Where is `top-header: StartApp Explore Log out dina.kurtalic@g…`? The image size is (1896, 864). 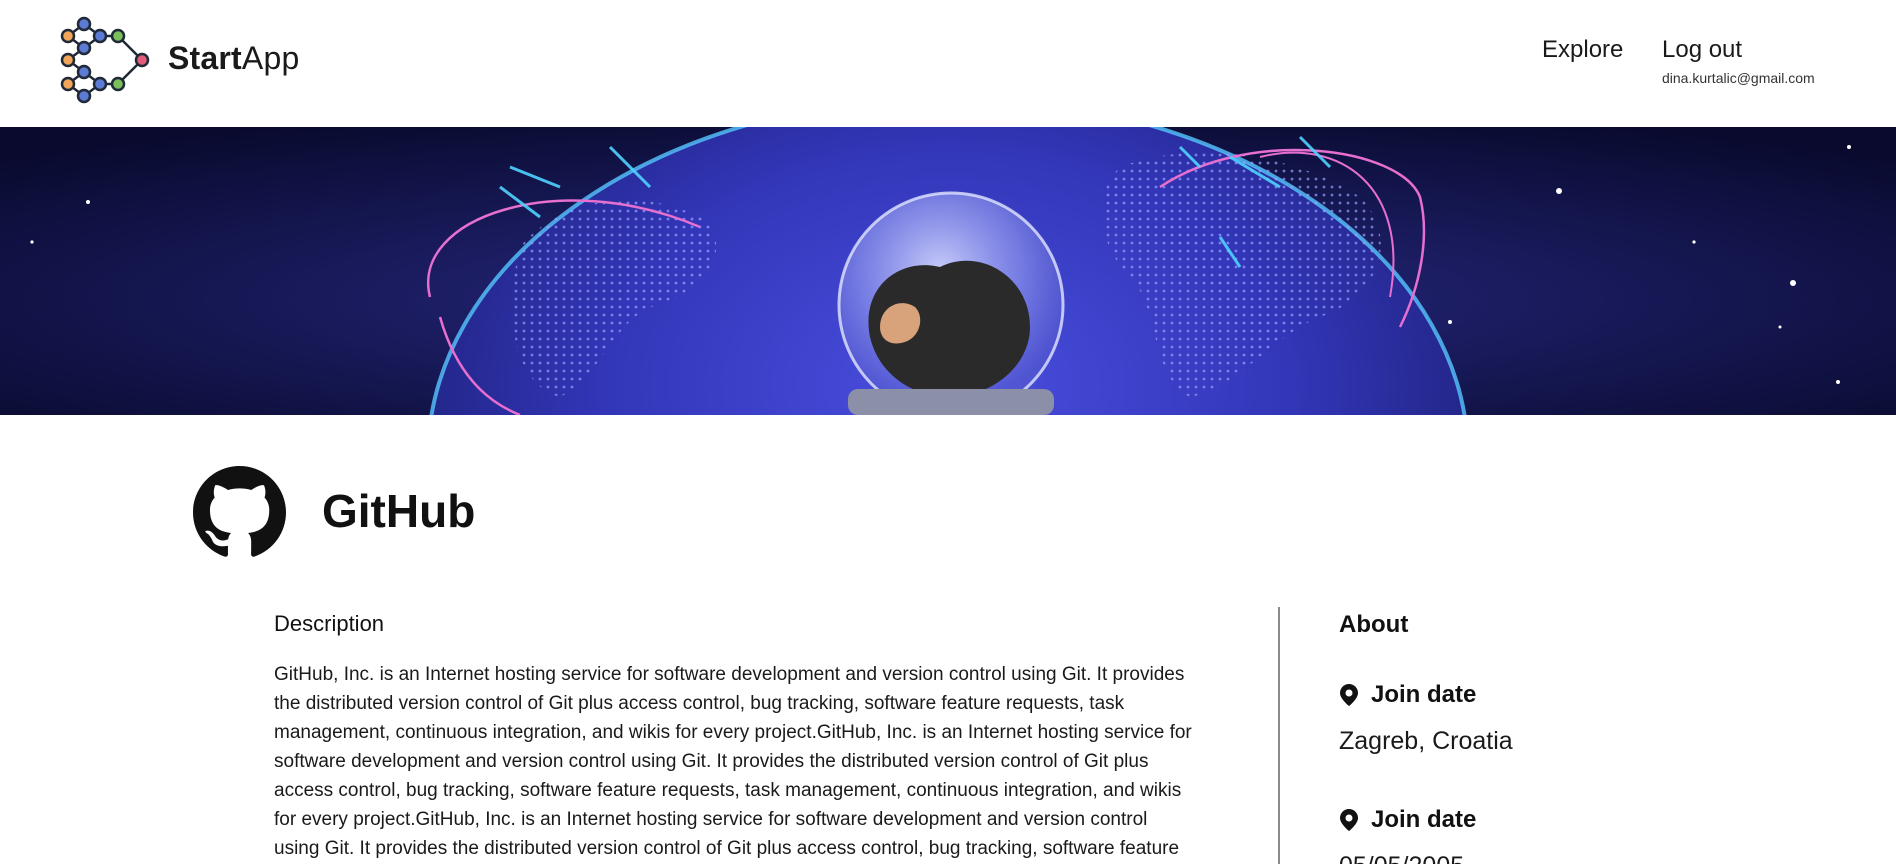 top-header: StartApp Explore Log out dina.kurtalic@g… is located at coordinates (948, 63).